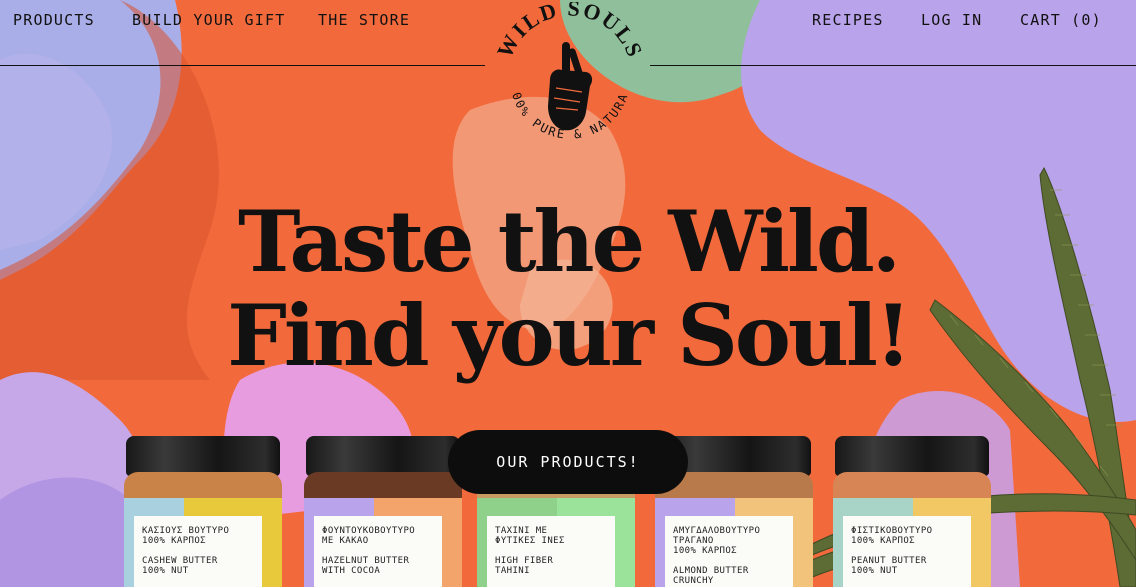 The image size is (1136, 587). What do you see at coordinates (711, 571) in the screenshot?
I see `jar-english-line-1: ALMOND BUTTER` at bounding box center [711, 571].